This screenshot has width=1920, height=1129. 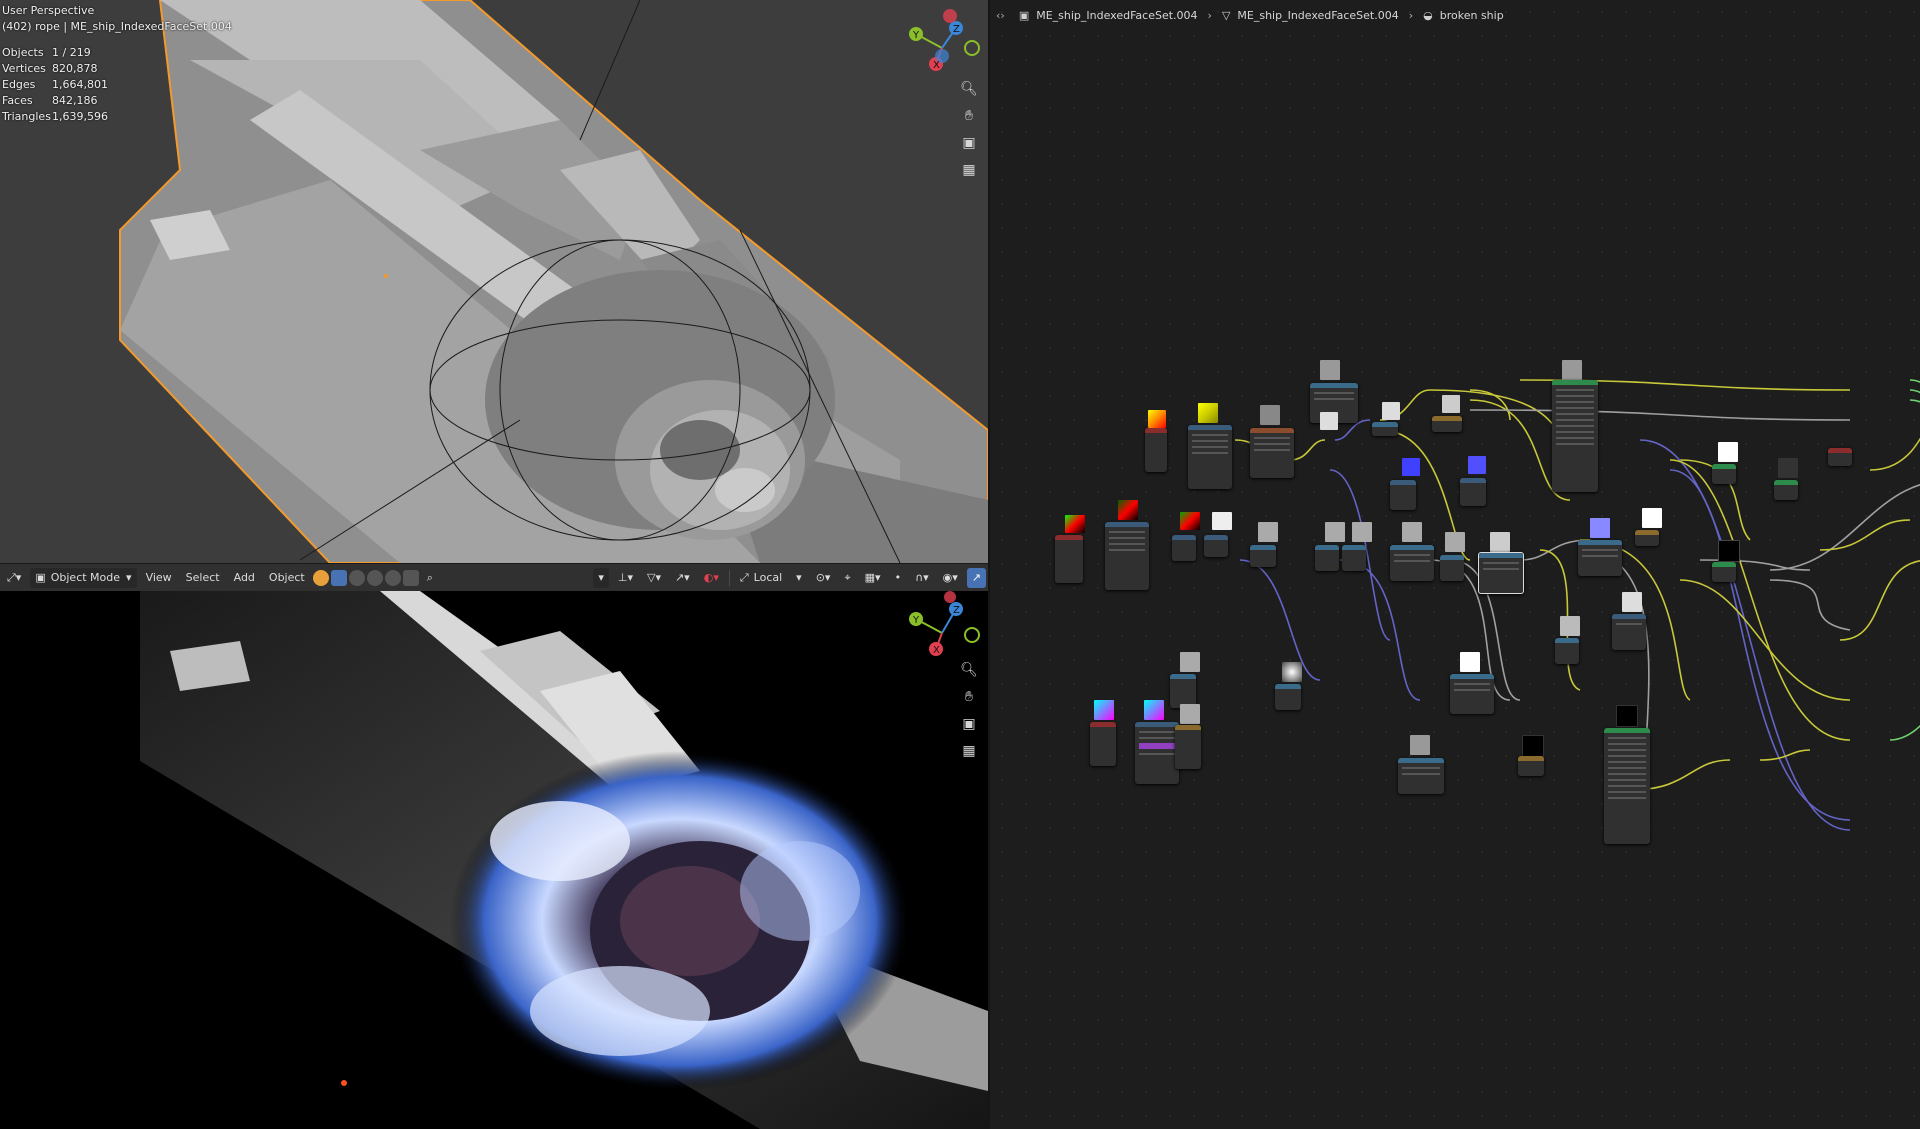 What do you see at coordinates (873, 578) in the screenshot?
I see `snap-target-icon: ▦▾` at bounding box center [873, 578].